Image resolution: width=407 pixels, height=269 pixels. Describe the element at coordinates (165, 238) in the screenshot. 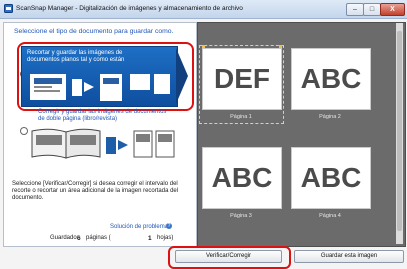

I see `sheets-word: hojas)` at that location.